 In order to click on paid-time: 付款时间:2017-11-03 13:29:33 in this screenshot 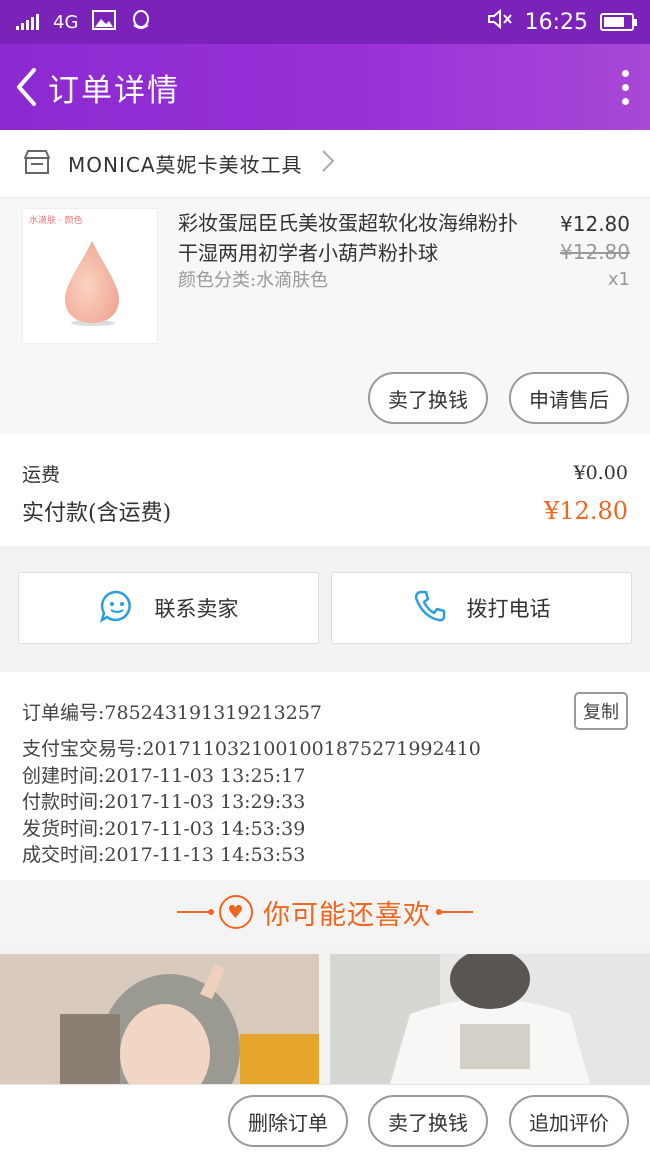, I will do `click(164, 802)`.